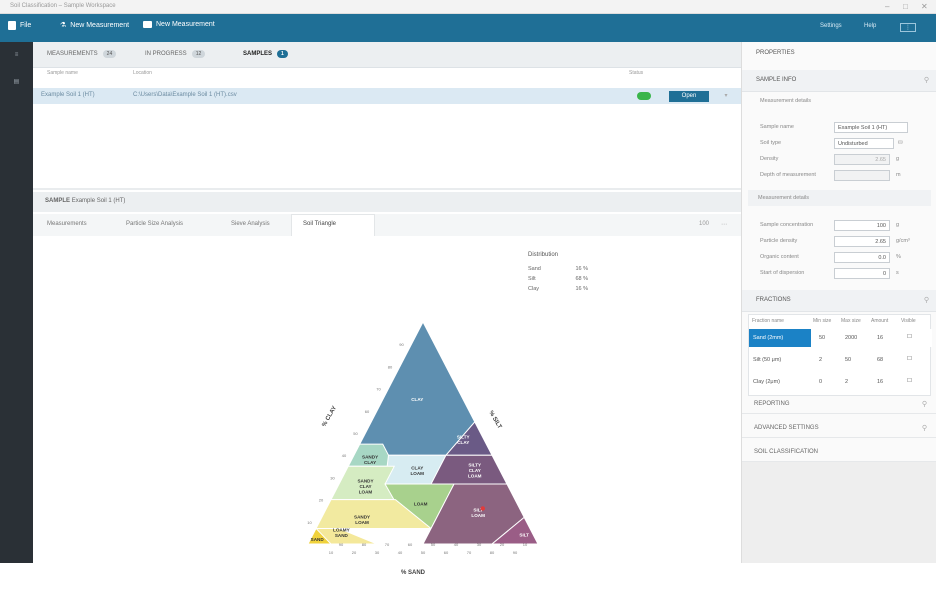 The width and height of the screenshot is (936, 592). What do you see at coordinates (16, 81) in the screenshot?
I see `samples-icon: ▤` at bounding box center [16, 81].